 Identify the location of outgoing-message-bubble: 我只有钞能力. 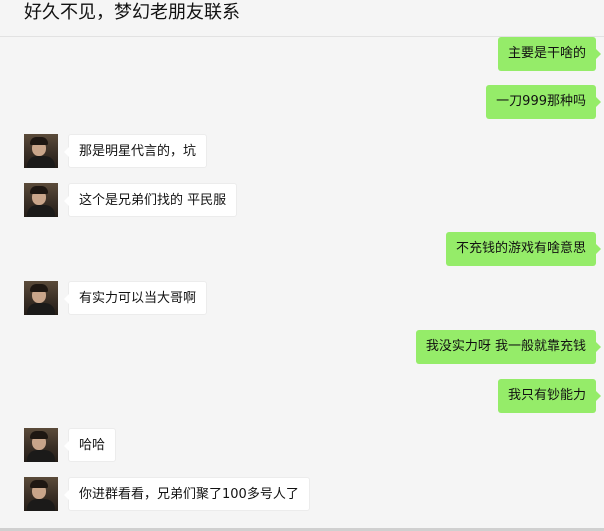
(549, 396).